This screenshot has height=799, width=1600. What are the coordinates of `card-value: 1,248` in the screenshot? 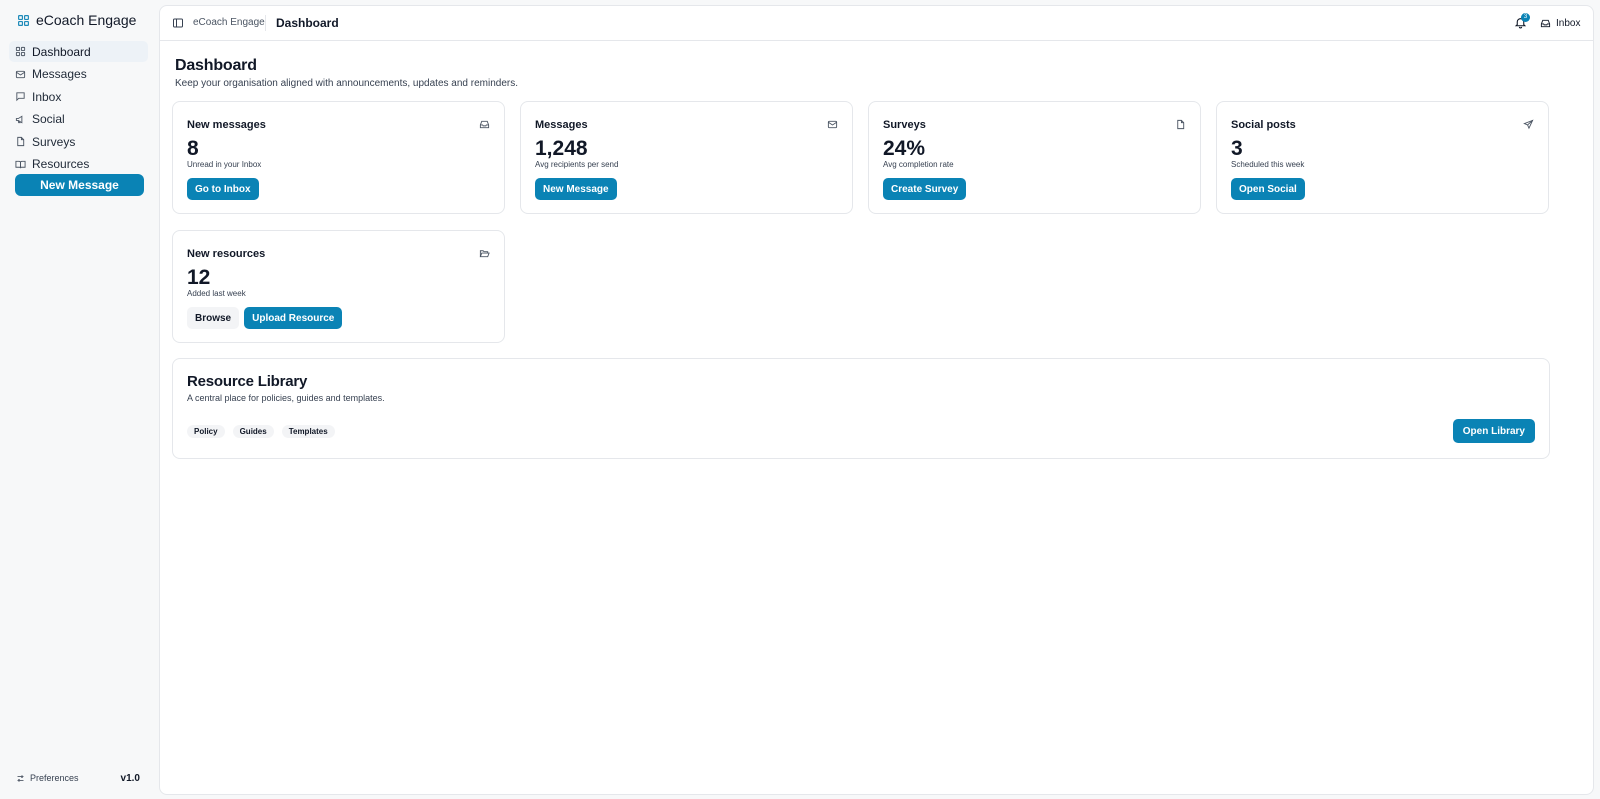 It's located at (561, 148).